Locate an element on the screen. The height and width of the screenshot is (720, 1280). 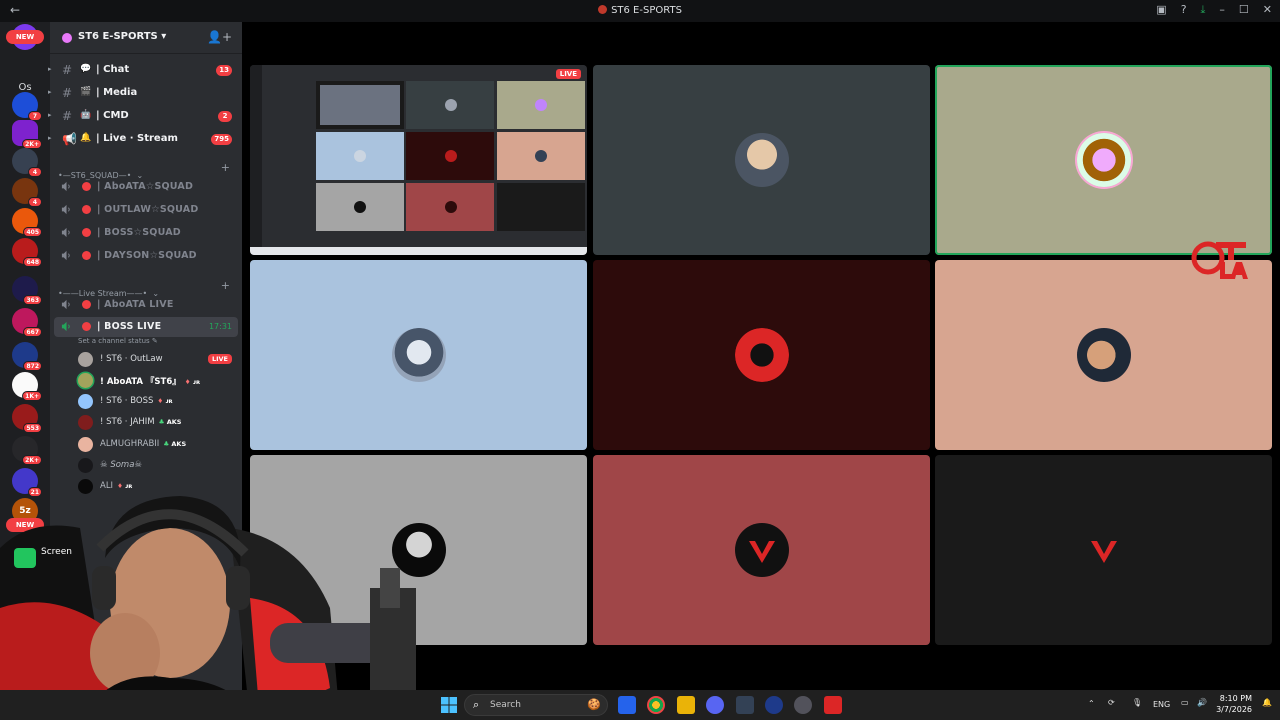
voice-channel-boss-live: | BOSS LIVE 17:31 is located at coordinates (146, 327).